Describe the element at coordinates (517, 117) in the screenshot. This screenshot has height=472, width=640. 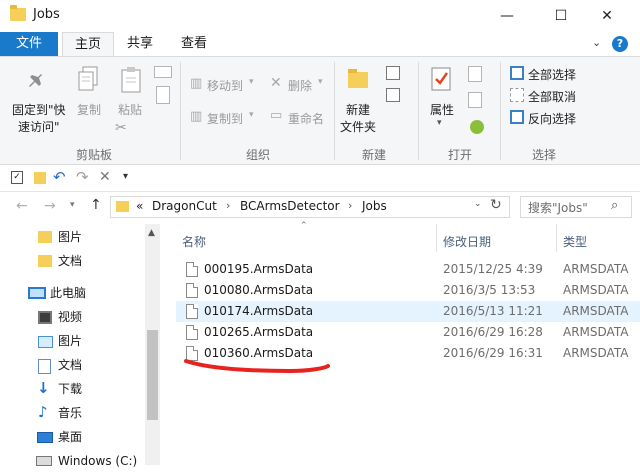
I see `invert-selection-icon` at that location.